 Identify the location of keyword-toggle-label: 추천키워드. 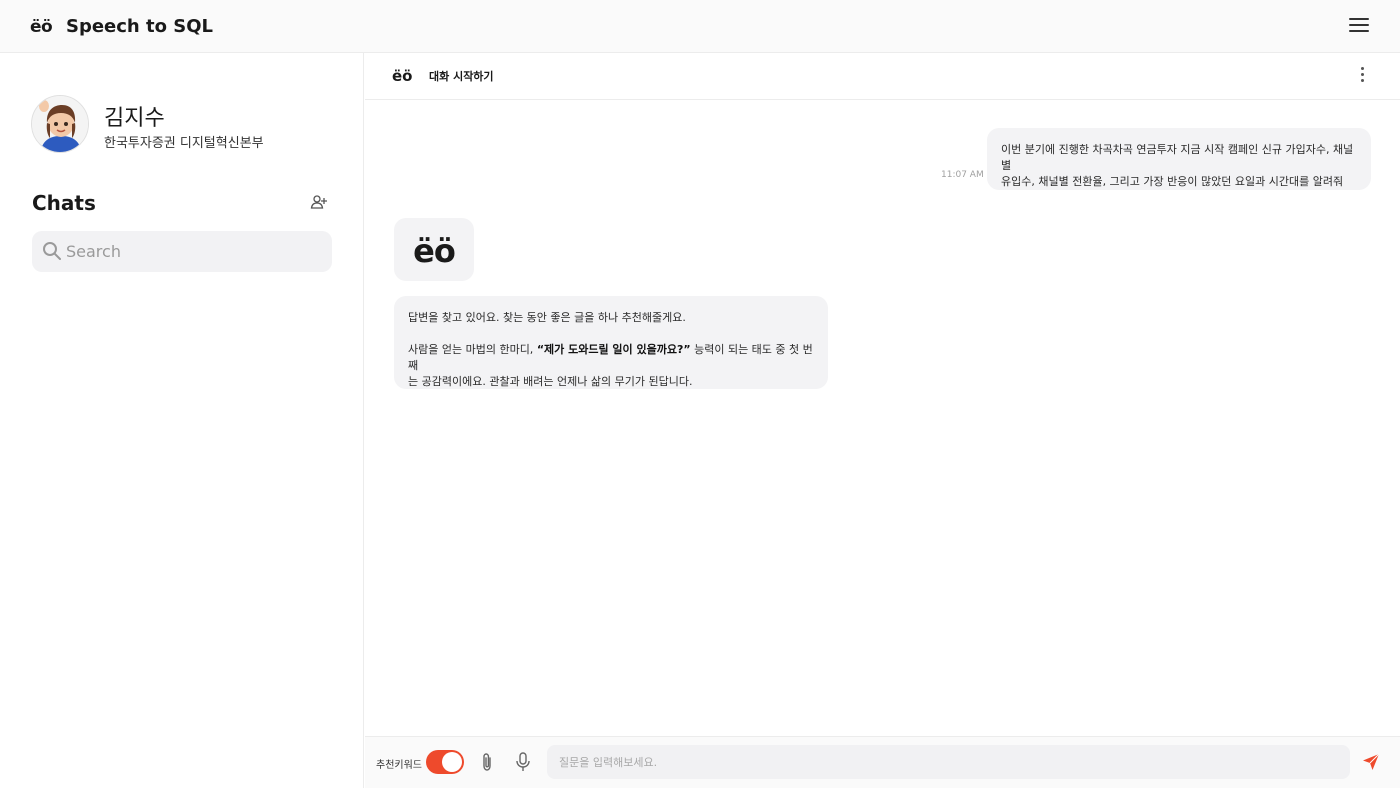
(399, 765).